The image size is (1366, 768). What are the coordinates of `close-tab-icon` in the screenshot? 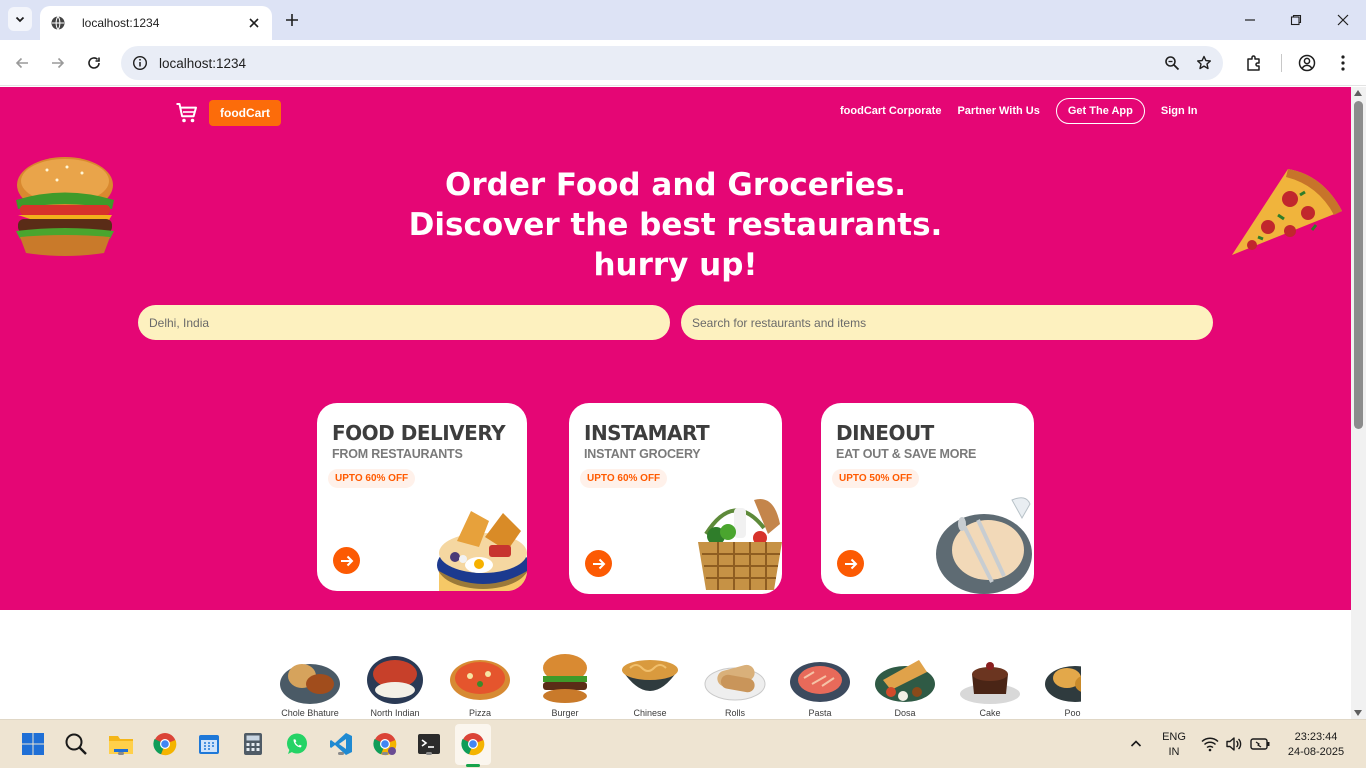 It's located at (254, 23).